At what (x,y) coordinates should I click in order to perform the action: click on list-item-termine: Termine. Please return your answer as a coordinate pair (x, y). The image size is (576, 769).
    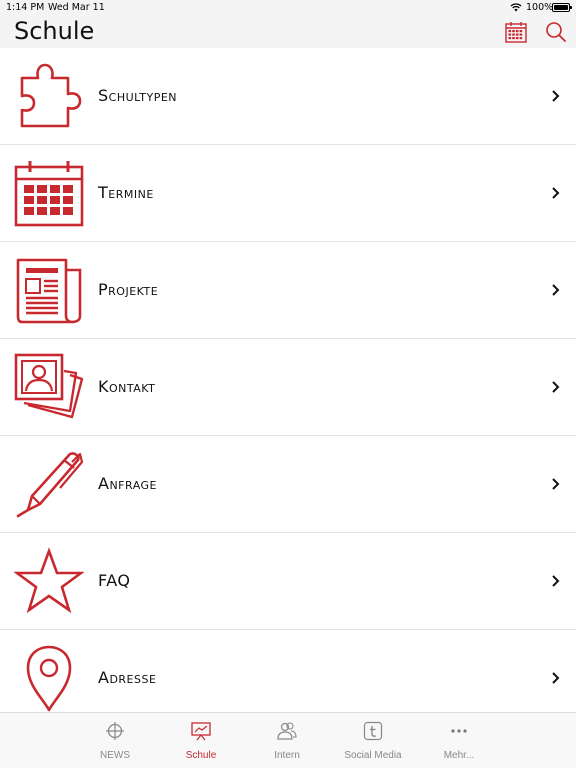
    Looking at the image, I should click on (288, 193).